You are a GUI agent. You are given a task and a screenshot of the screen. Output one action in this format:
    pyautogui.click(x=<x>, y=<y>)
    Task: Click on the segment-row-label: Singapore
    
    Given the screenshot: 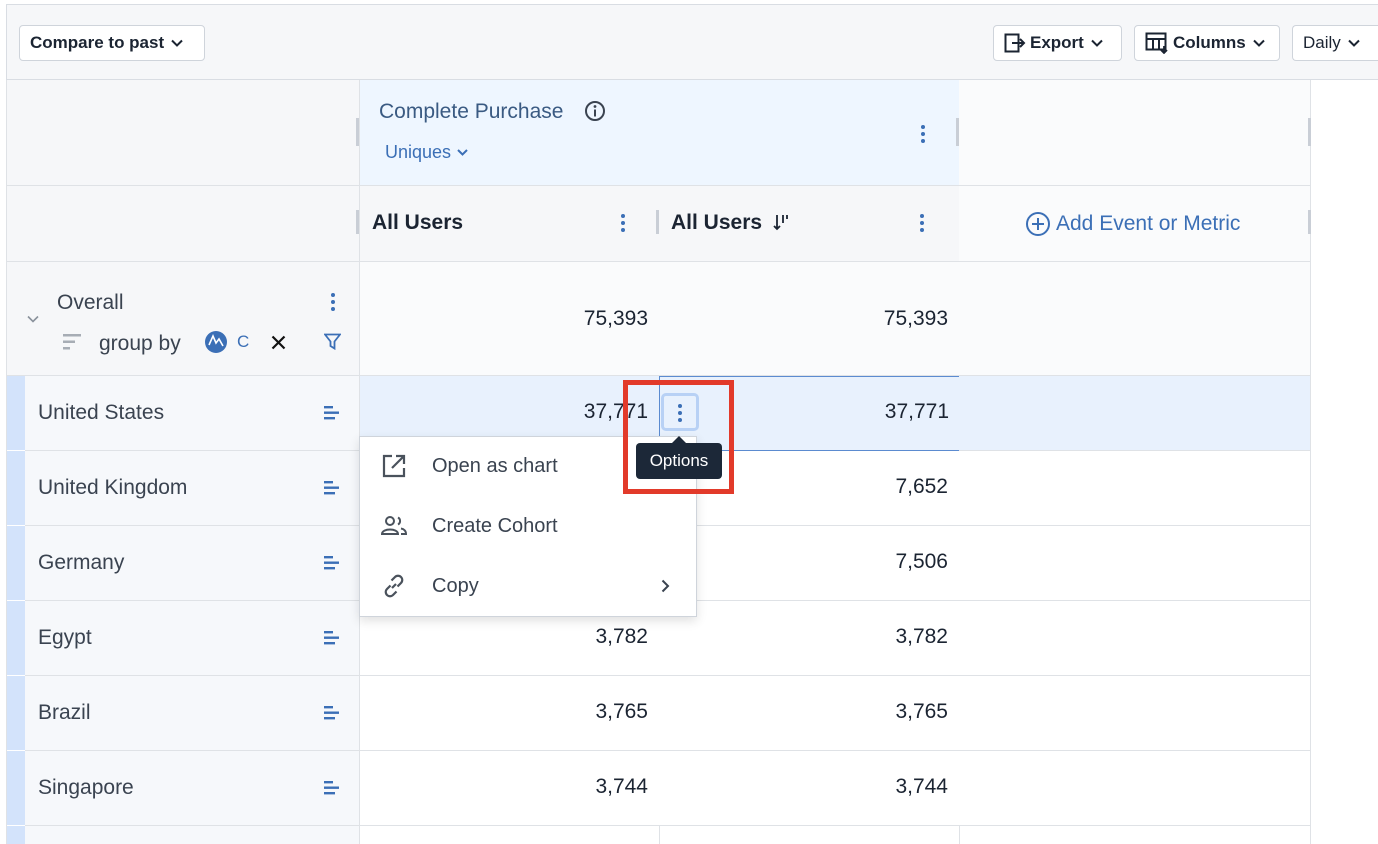 What is the action you would take?
    pyautogui.click(x=86, y=787)
    